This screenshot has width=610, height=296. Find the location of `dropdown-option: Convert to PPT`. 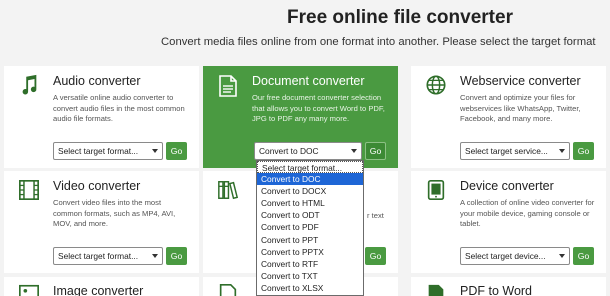

dropdown-option: Convert to PPT is located at coordinates (310, 240).